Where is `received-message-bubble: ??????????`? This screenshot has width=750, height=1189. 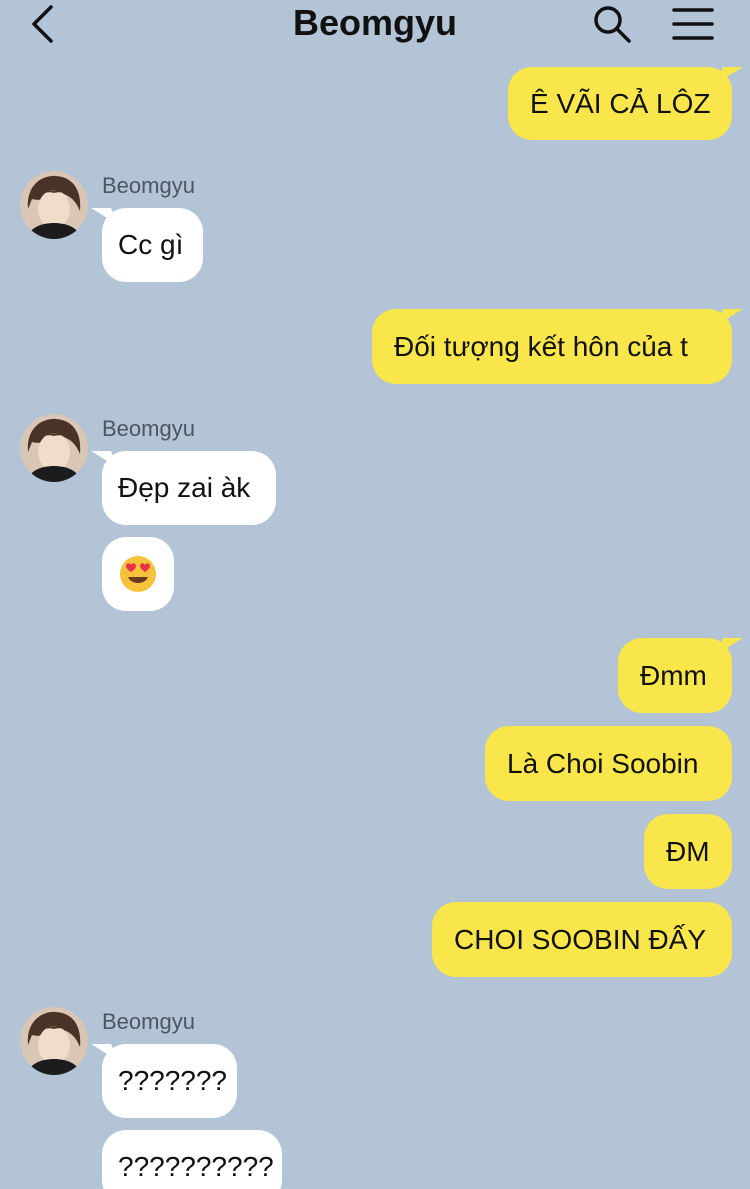
received-message-bubble: ?????????? is located at coordinates (192, 1159).